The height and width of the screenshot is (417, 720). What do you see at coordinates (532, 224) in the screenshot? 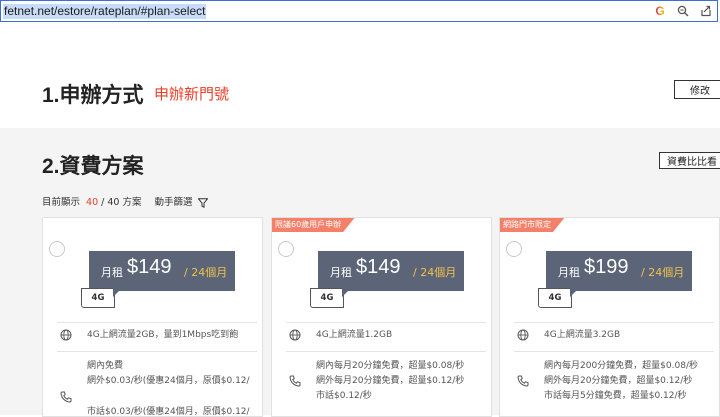
I see `plan-ribbon: 網路門市限定` at bounding box center [532, 224].